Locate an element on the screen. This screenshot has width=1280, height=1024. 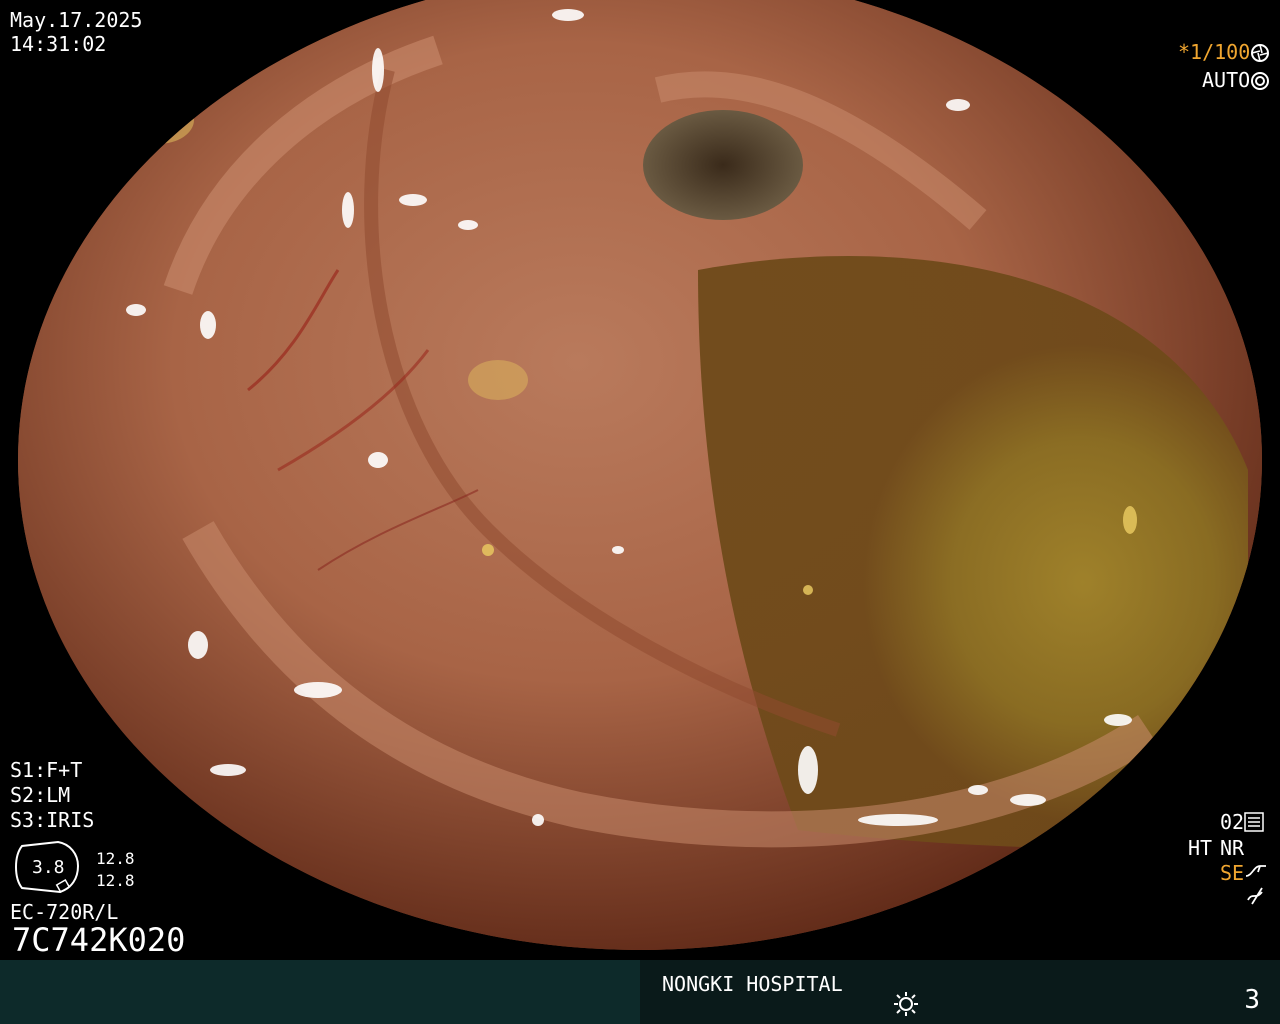
status-nr: NR is located at coordinates (1232, 848).